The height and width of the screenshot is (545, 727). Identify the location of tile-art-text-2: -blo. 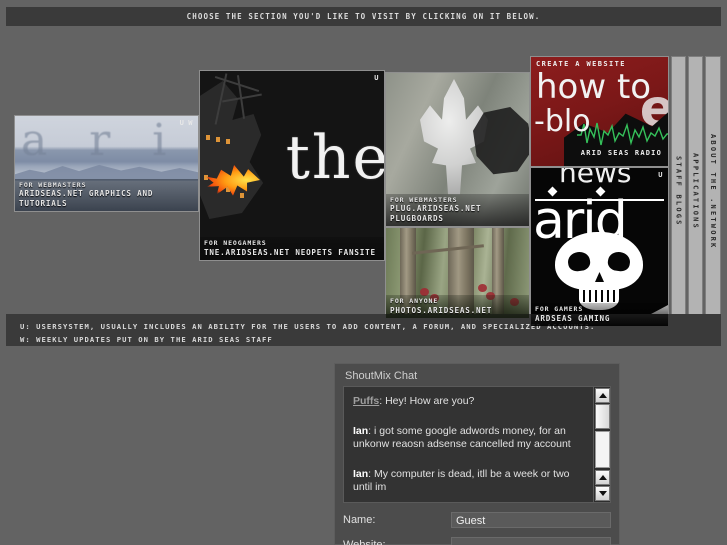
(562, 121).